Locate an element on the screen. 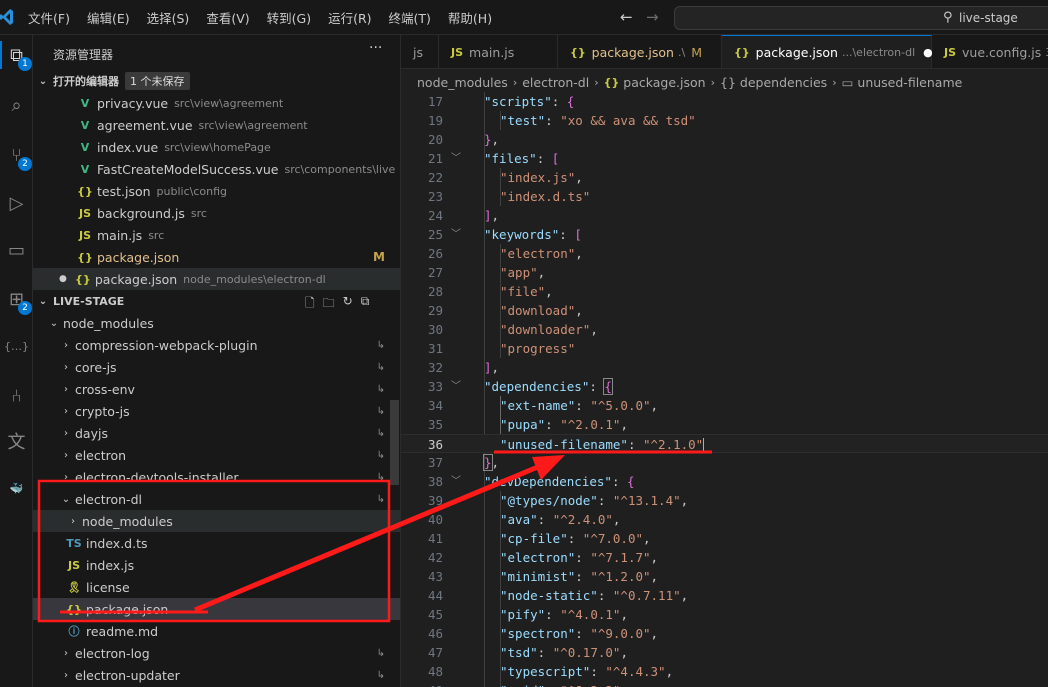  open-editor-item: JS background.js src is located at coordinates (216, 213).